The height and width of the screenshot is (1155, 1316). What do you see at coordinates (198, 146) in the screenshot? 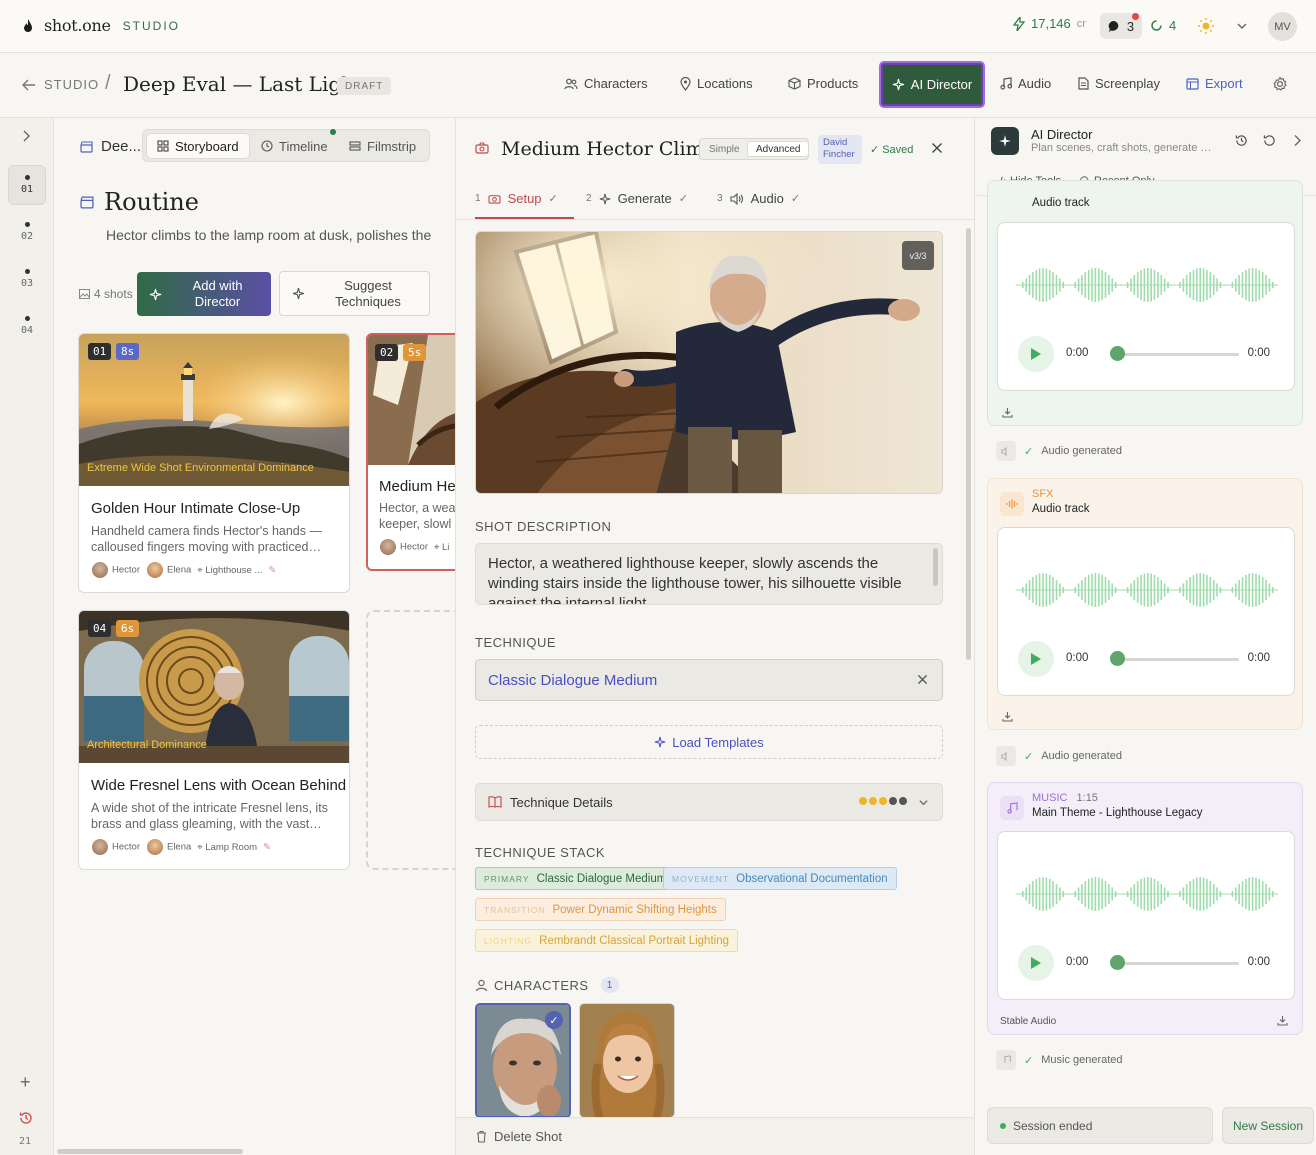
I see `tab-storyboard: Storyboard` at bounding box center [198, 146].